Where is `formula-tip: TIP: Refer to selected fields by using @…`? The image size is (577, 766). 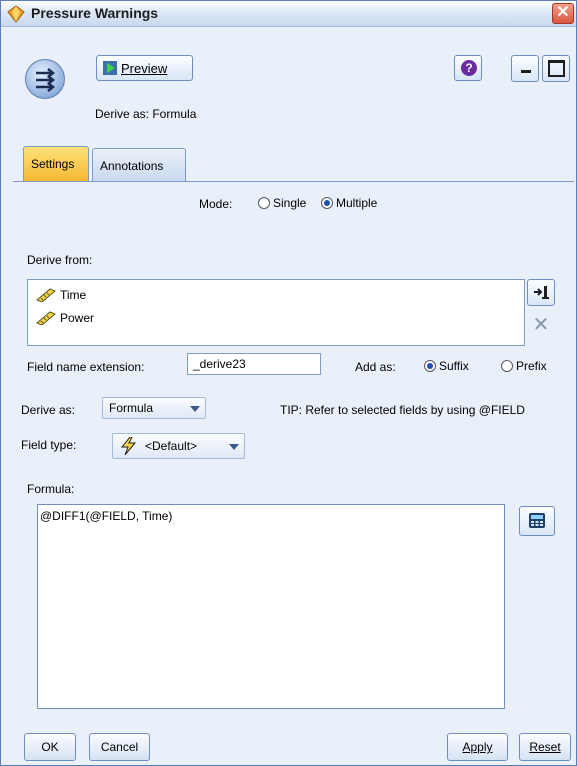
formula-tip: TIP: Refer to selected fields by using @… is located at coordinates (402, 410).